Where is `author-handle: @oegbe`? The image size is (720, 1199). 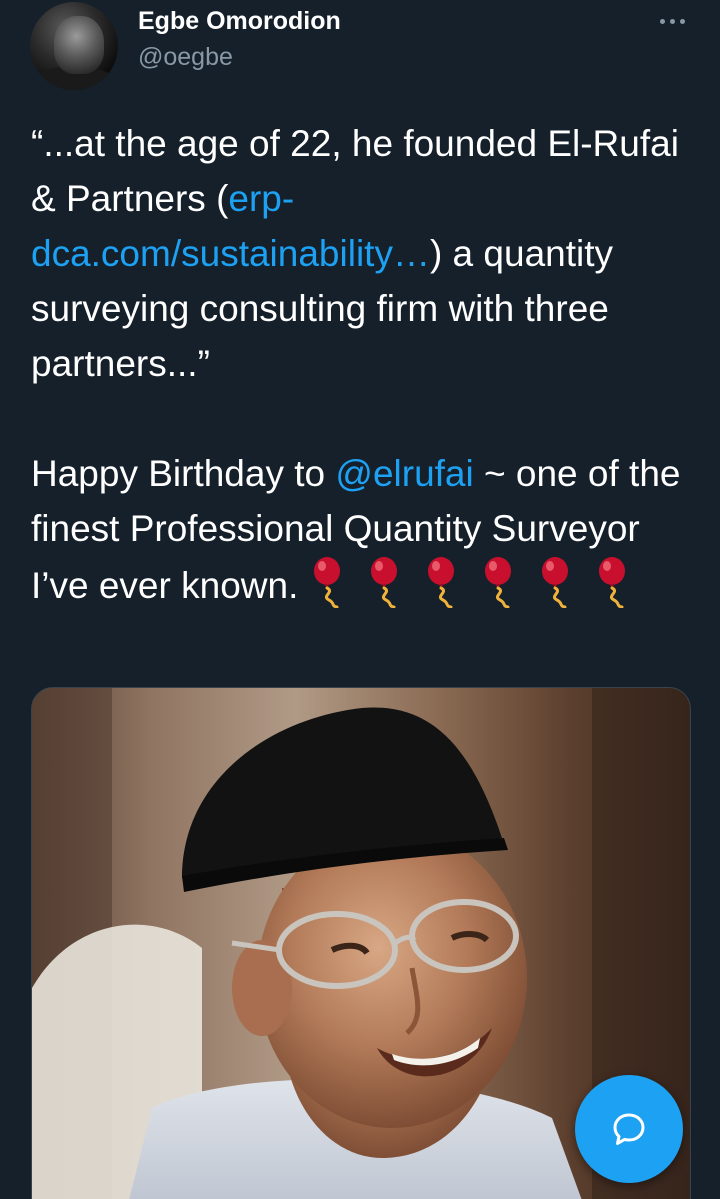 author-handle: @oegbe is located at coordinates (185, 57).